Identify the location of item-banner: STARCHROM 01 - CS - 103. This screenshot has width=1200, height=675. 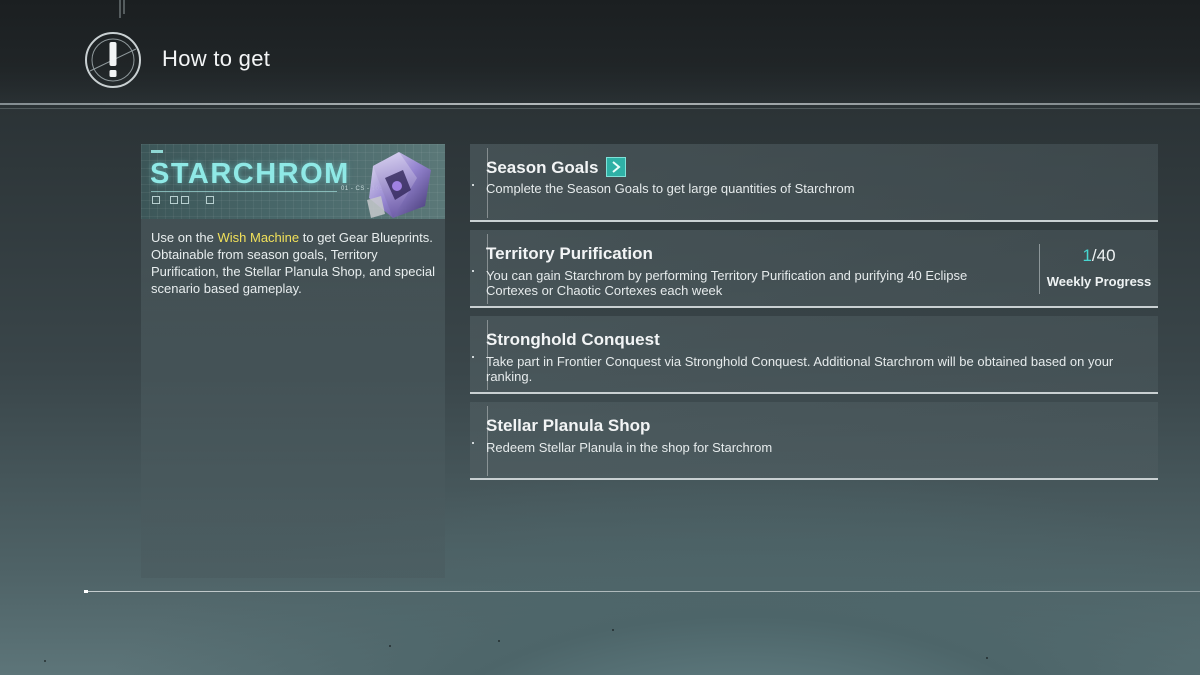
(293, 181).